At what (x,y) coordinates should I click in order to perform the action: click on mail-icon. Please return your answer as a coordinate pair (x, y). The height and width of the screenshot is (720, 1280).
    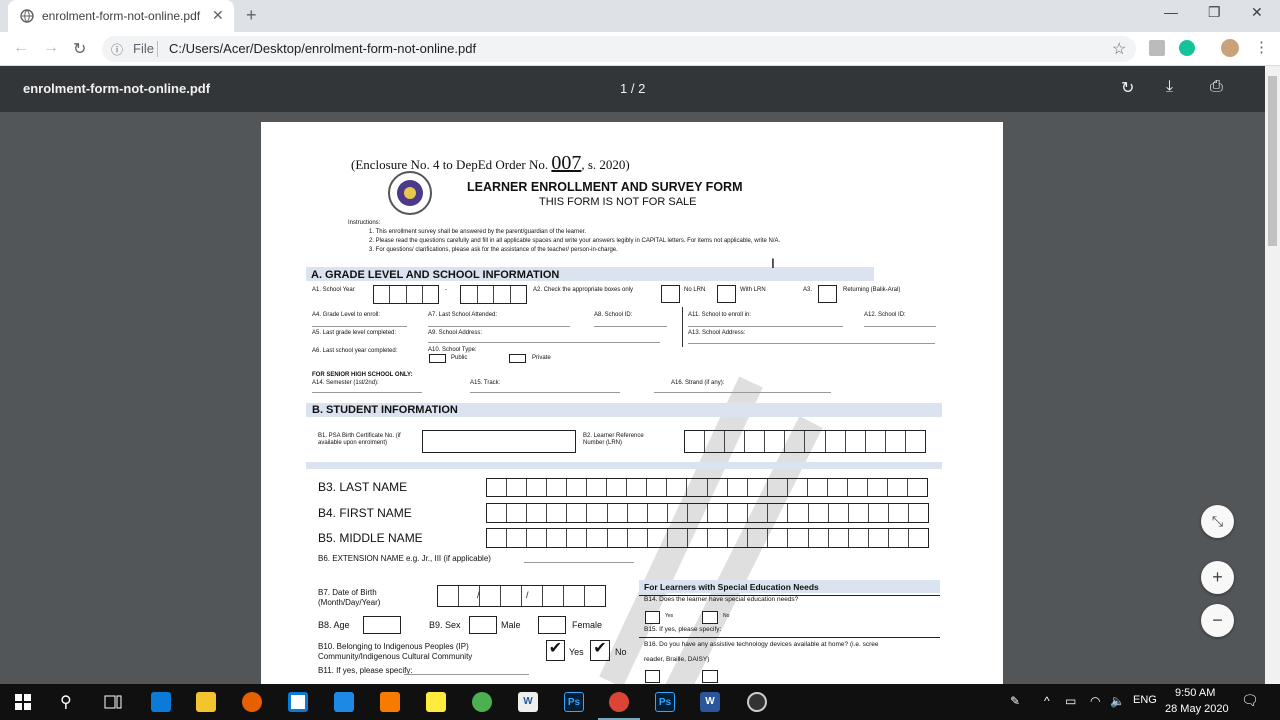
    Looking at the image, I should click on (344, 702).